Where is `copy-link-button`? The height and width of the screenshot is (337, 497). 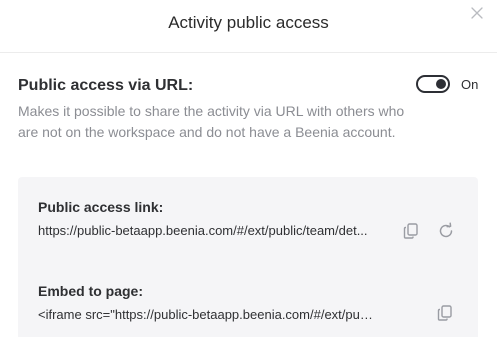 copy-link-button is located at coordinates (411, 231).